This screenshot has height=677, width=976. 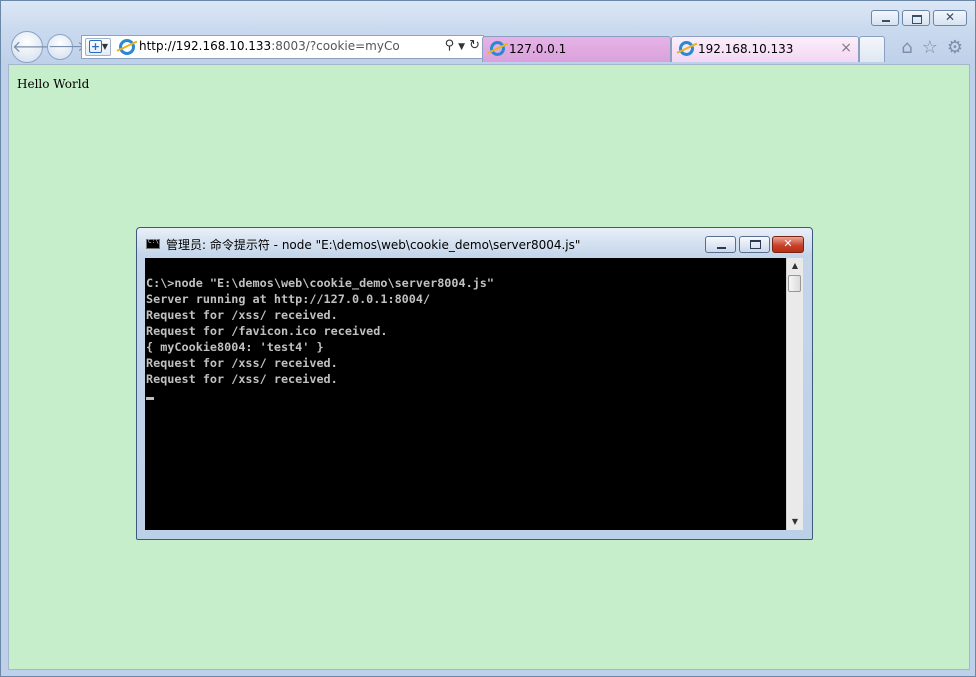 I want to click on page-text: Hello World, so click(x=53, y=84).